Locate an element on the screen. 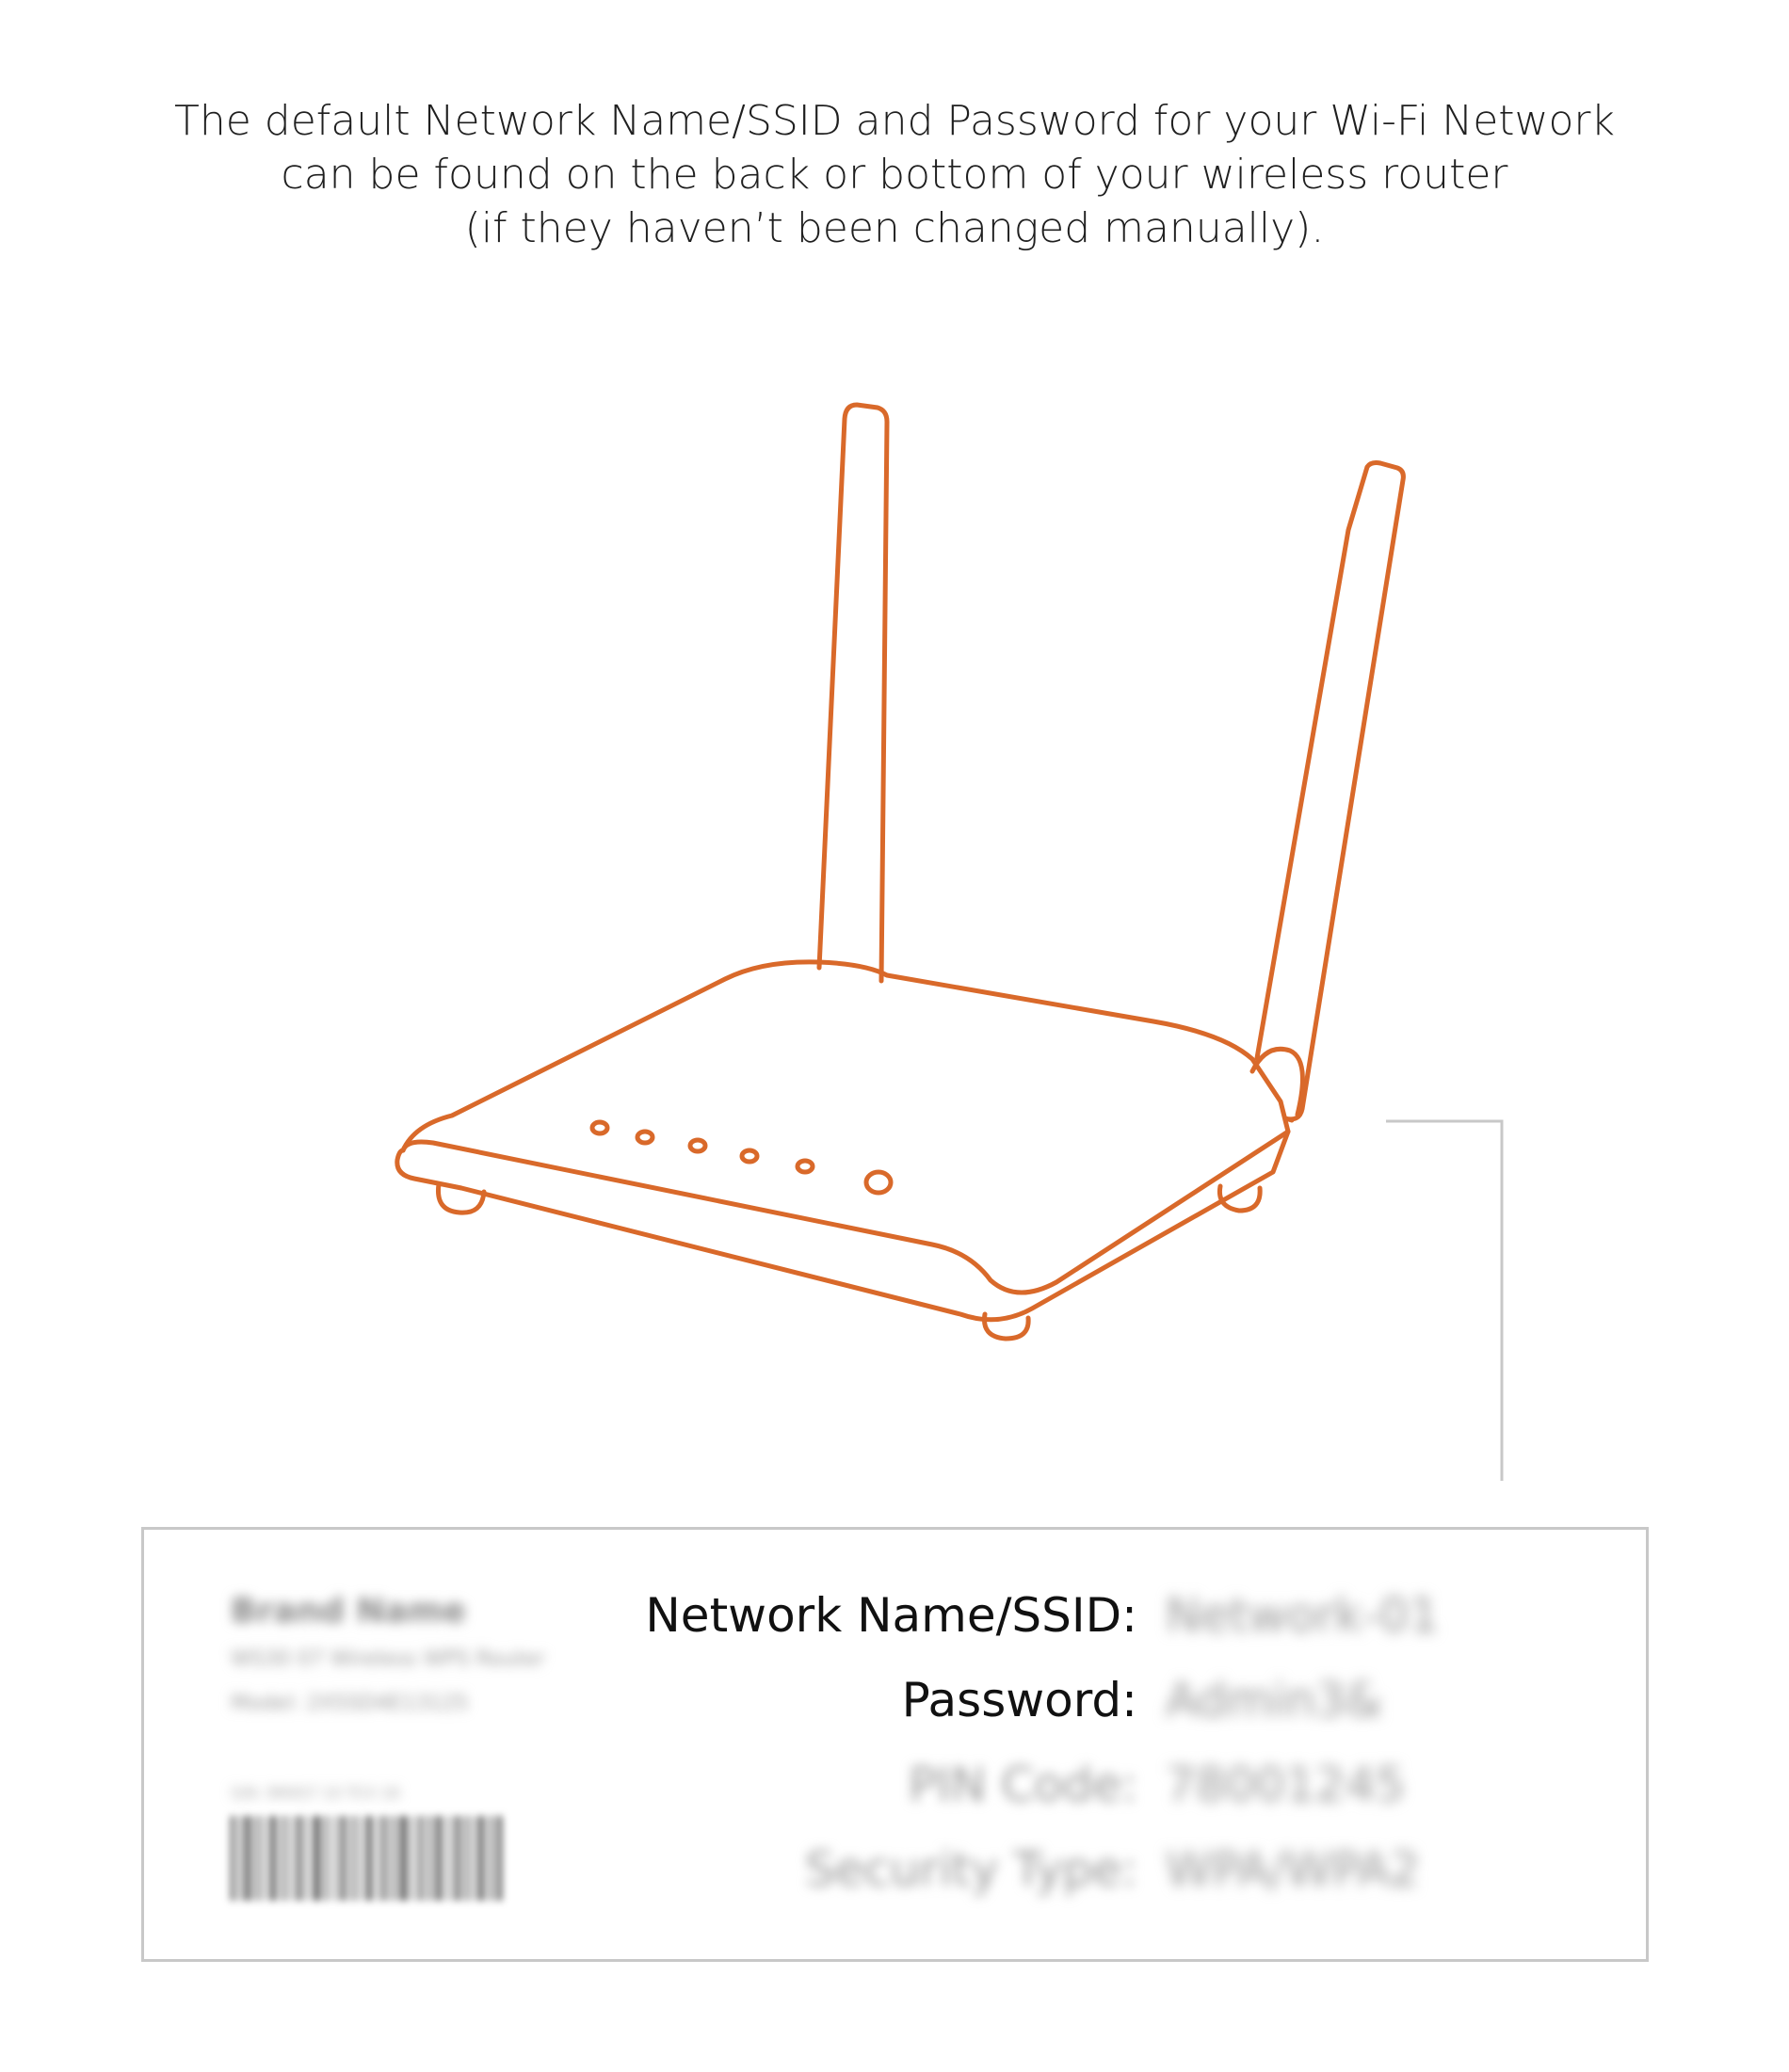 The height and width of the screenshot is (2072, 1789). router-body is located at coordinates (843, 1226).